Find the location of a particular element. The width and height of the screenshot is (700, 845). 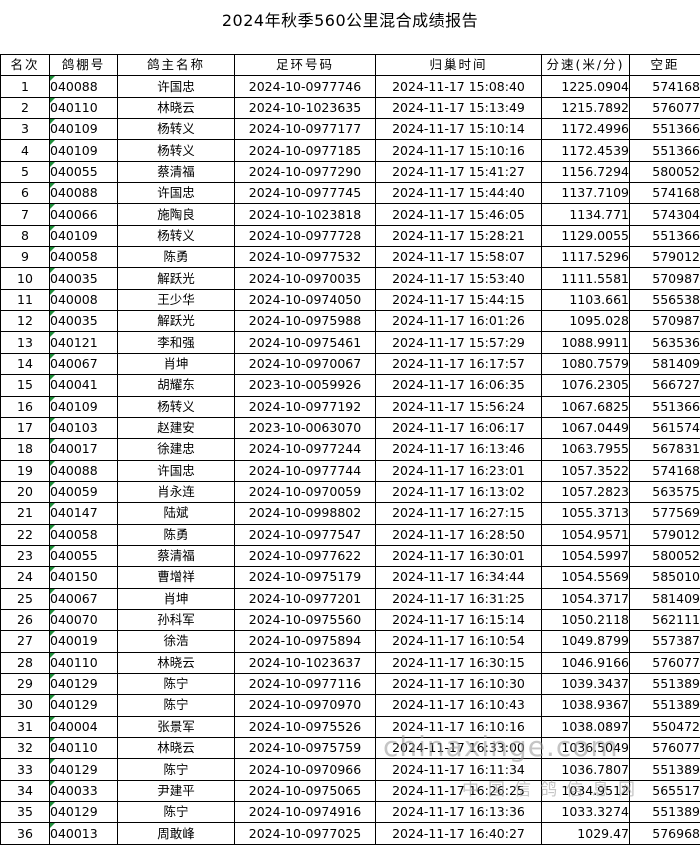

cell-rank: 24 is located at coordinates (25, 577).